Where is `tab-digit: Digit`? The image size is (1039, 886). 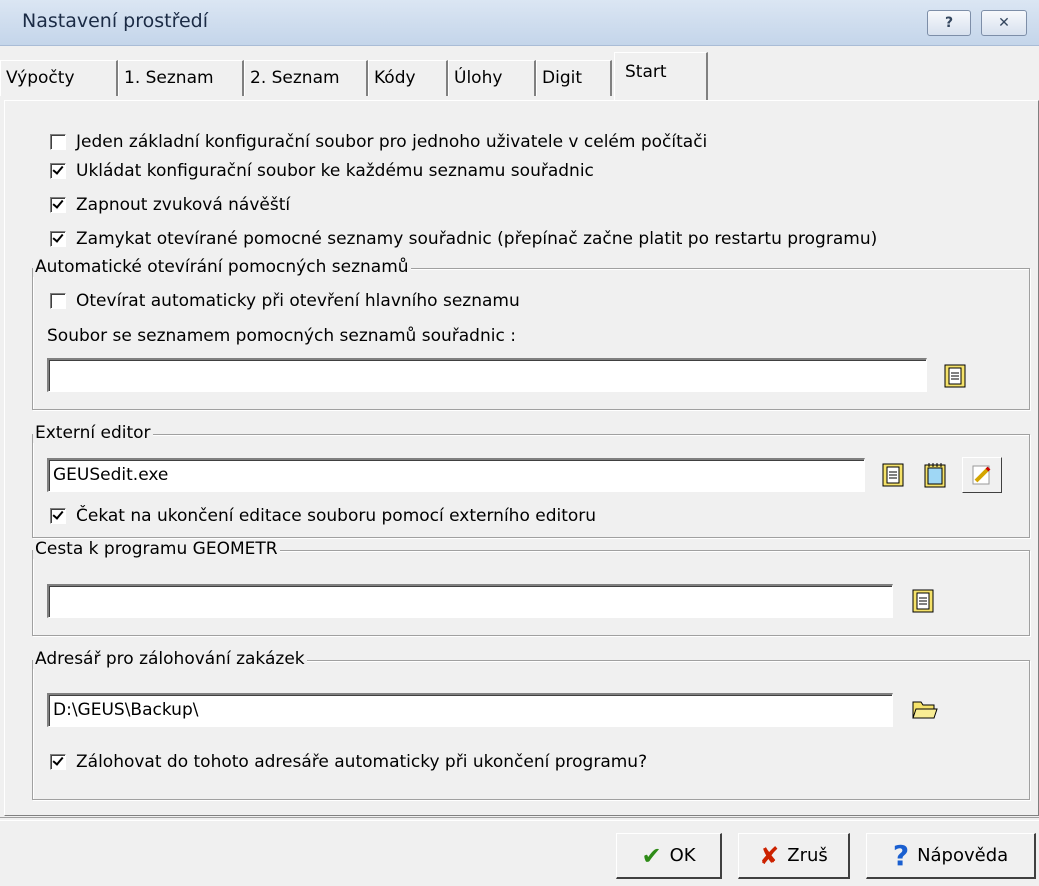 tab-digit: Digit is located at coordinates (574, 78).